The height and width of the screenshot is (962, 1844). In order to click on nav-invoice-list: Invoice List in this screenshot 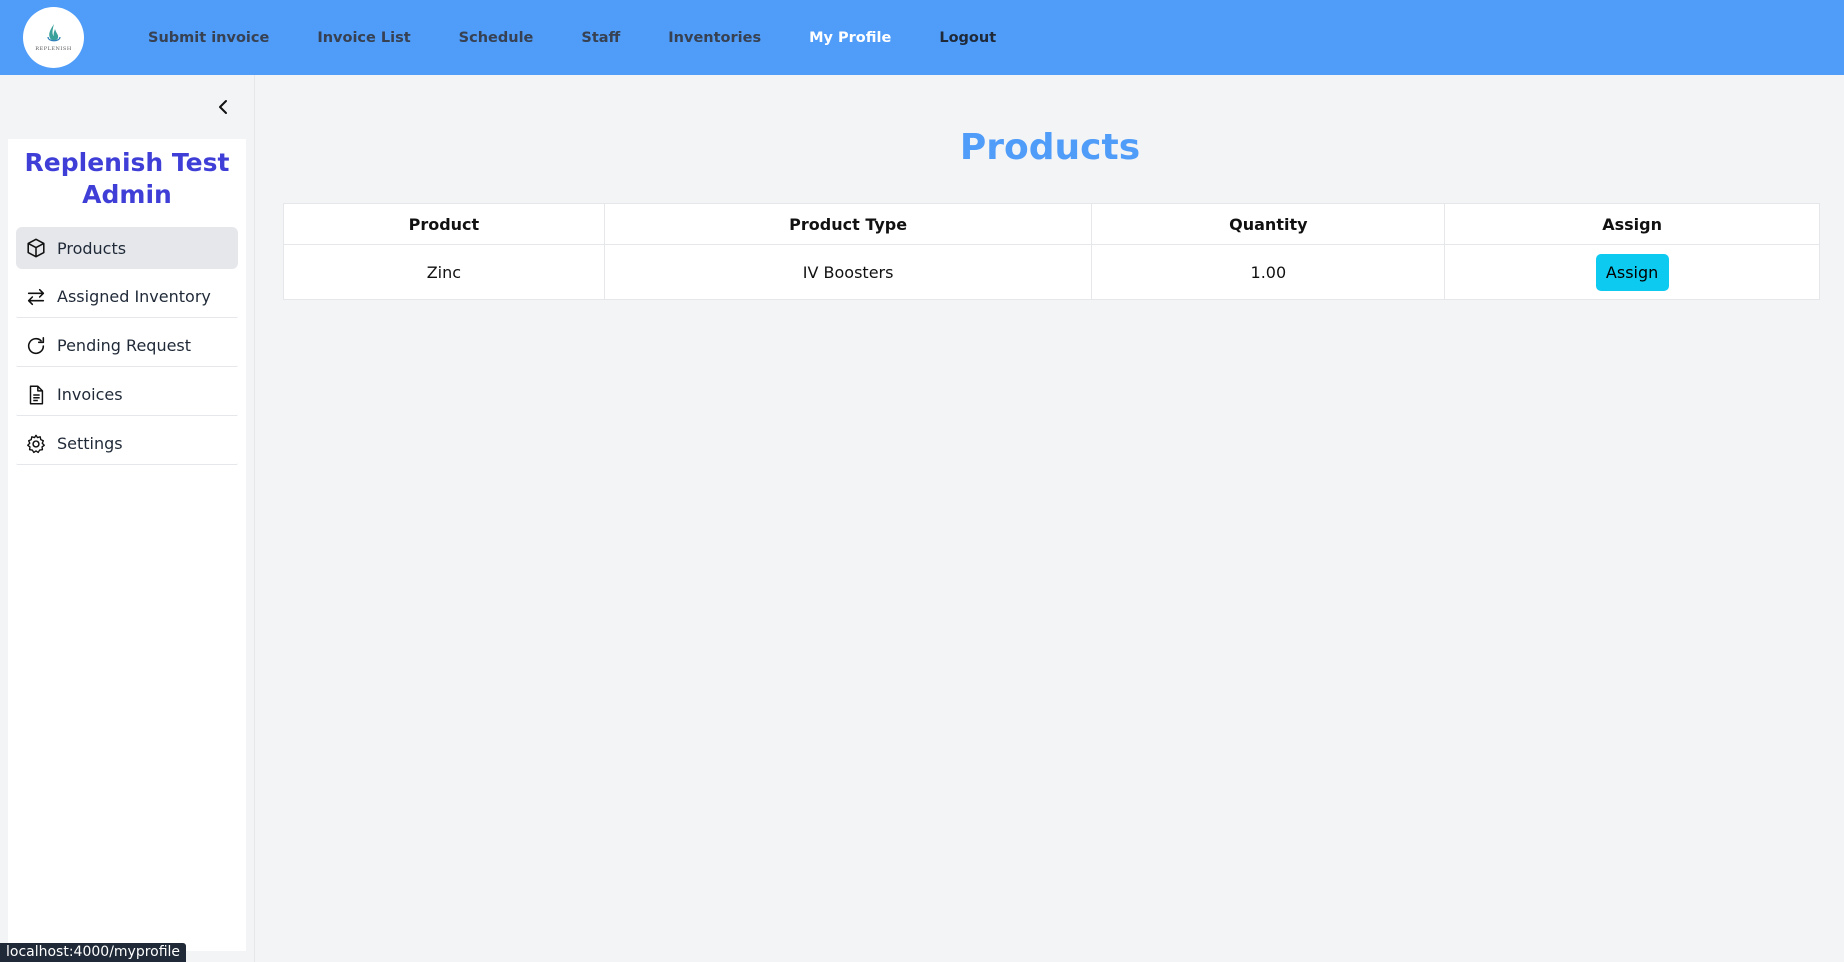, I will do `click(363, 38)`.